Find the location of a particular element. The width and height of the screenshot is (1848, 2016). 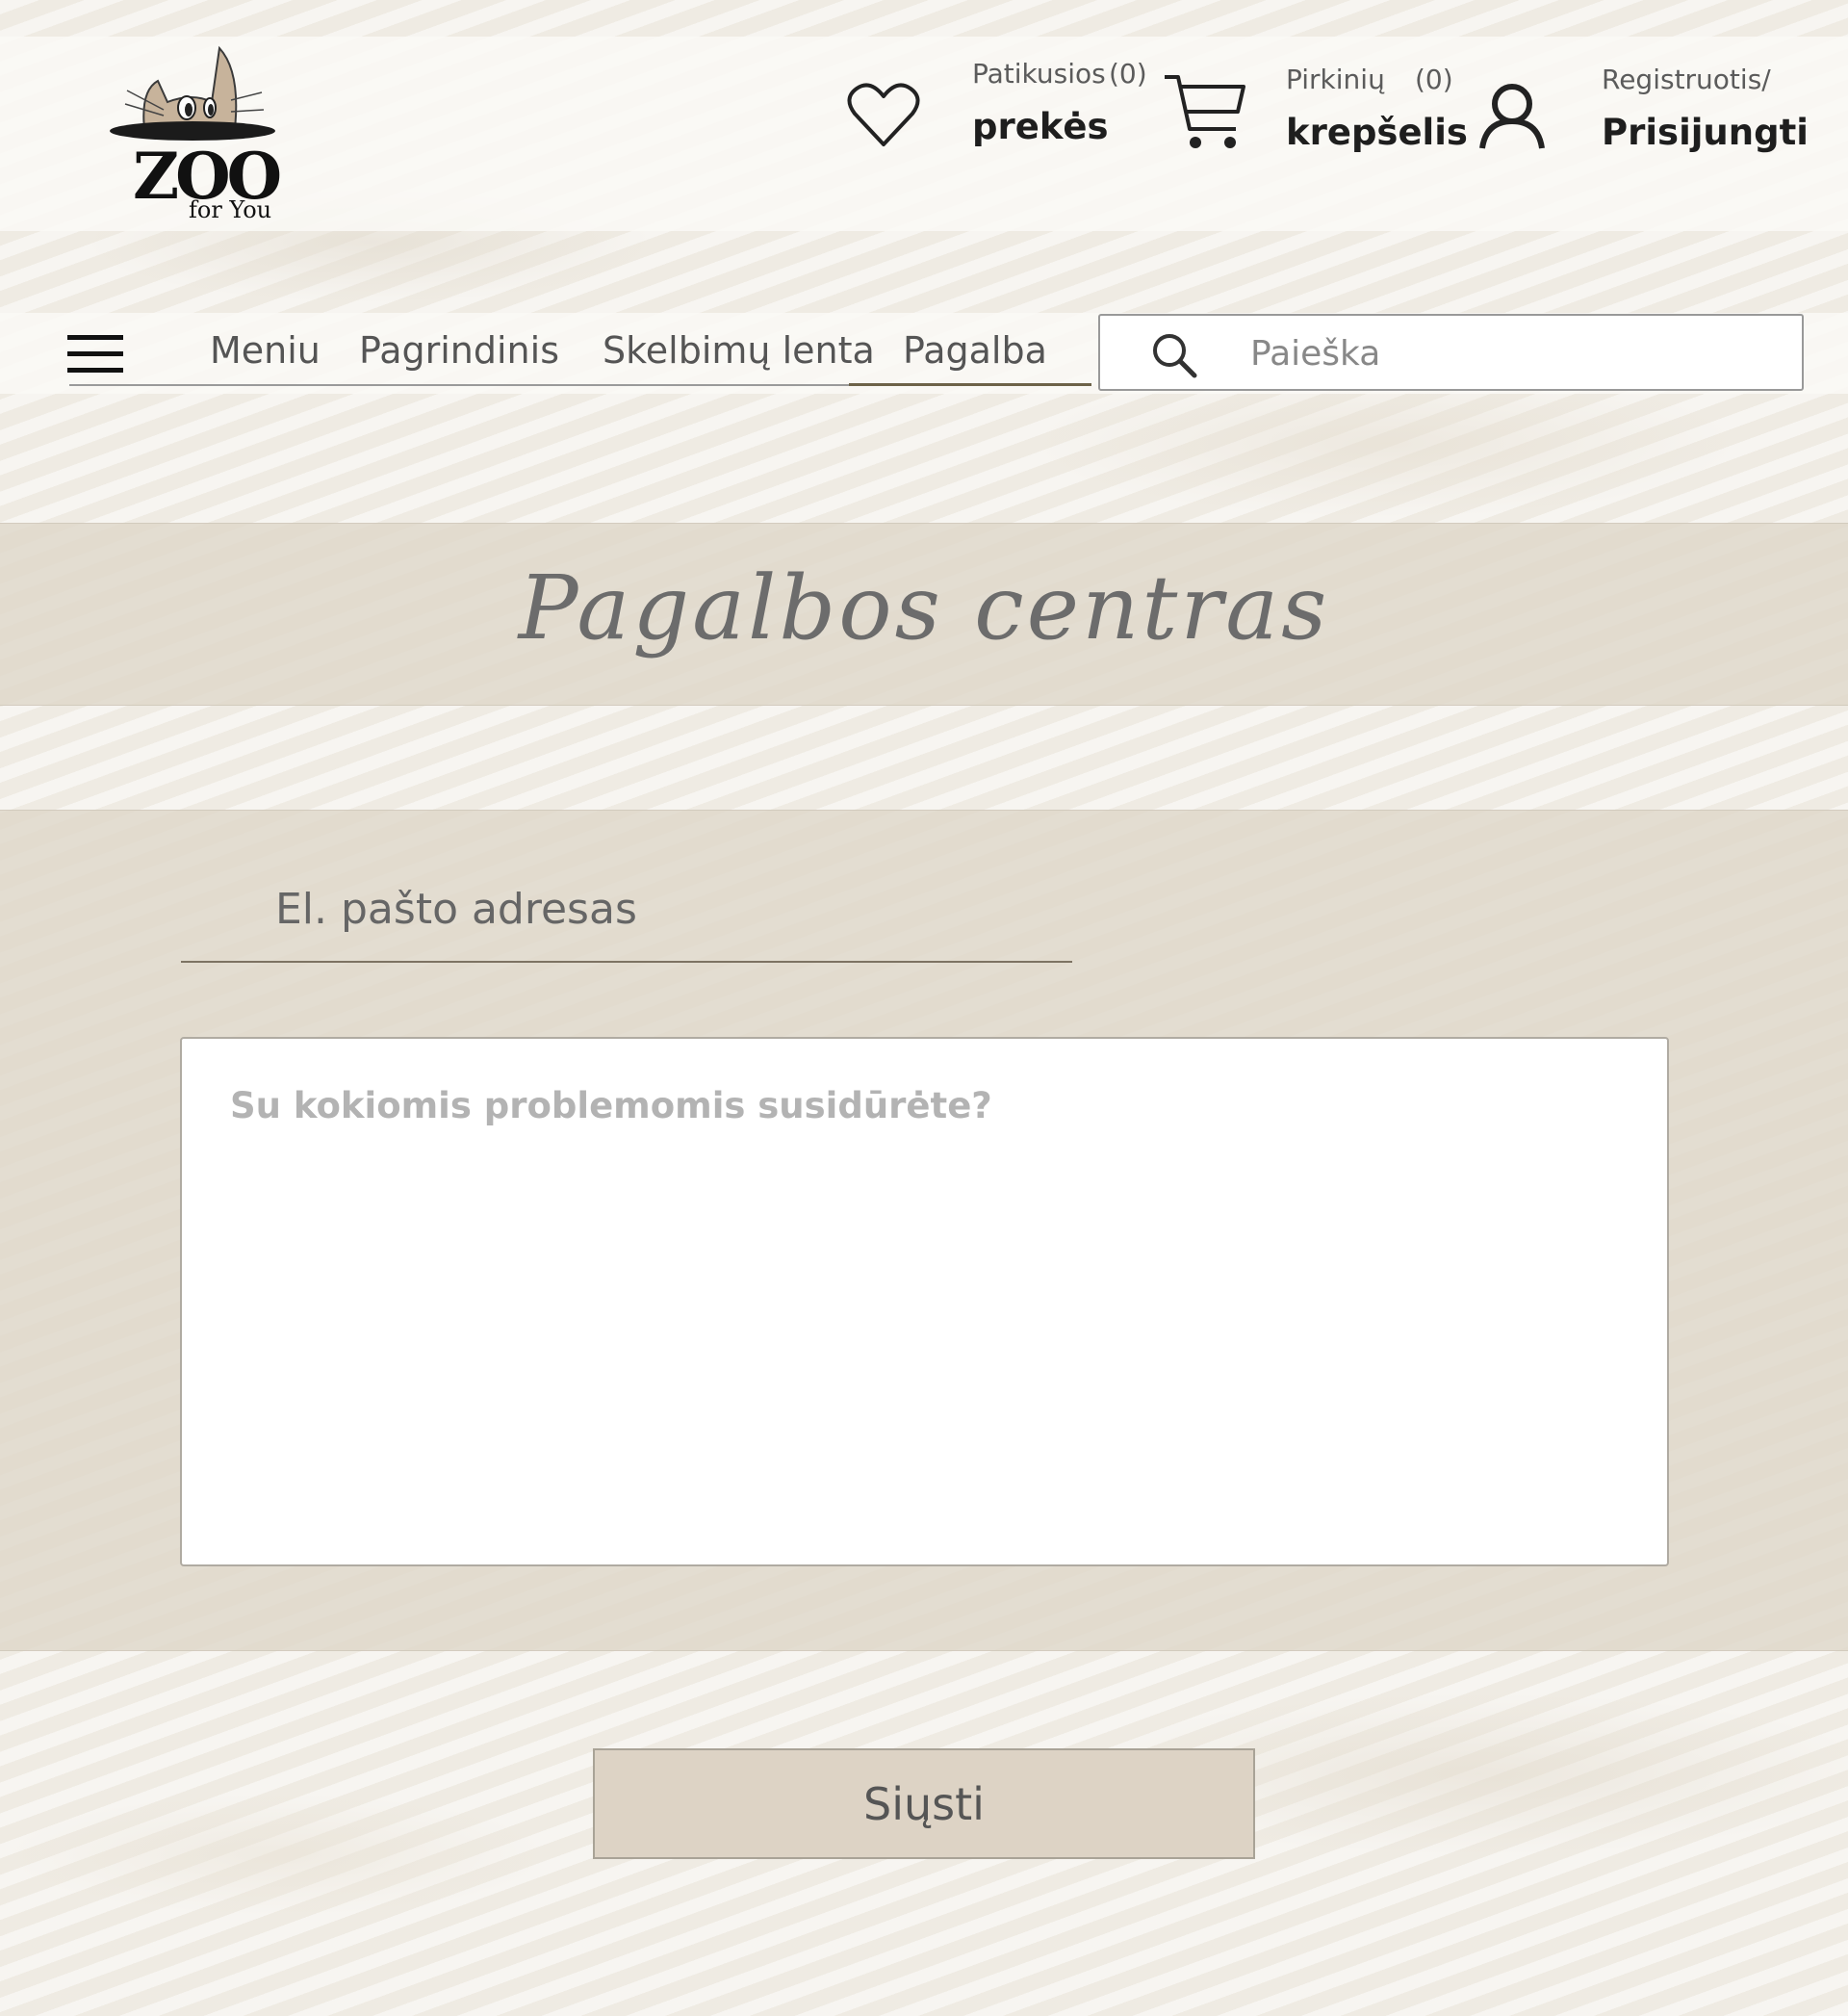

nav-item-pagalba: Pagalba is located at coordinates (975, 350).